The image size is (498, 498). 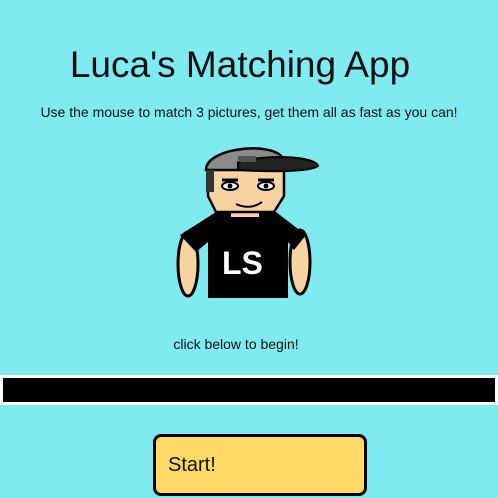 I want to click on cartoon-boy-icon: LS, so click(x=248, y=222).